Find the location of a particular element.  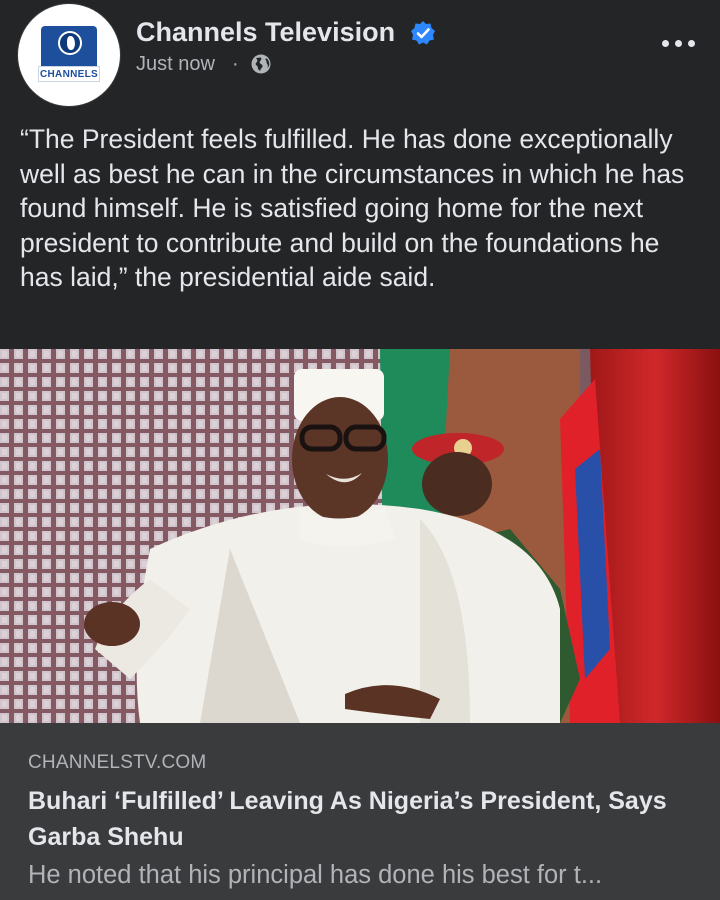

page-name-link: Channels Television is located at coordinates (265, 32).